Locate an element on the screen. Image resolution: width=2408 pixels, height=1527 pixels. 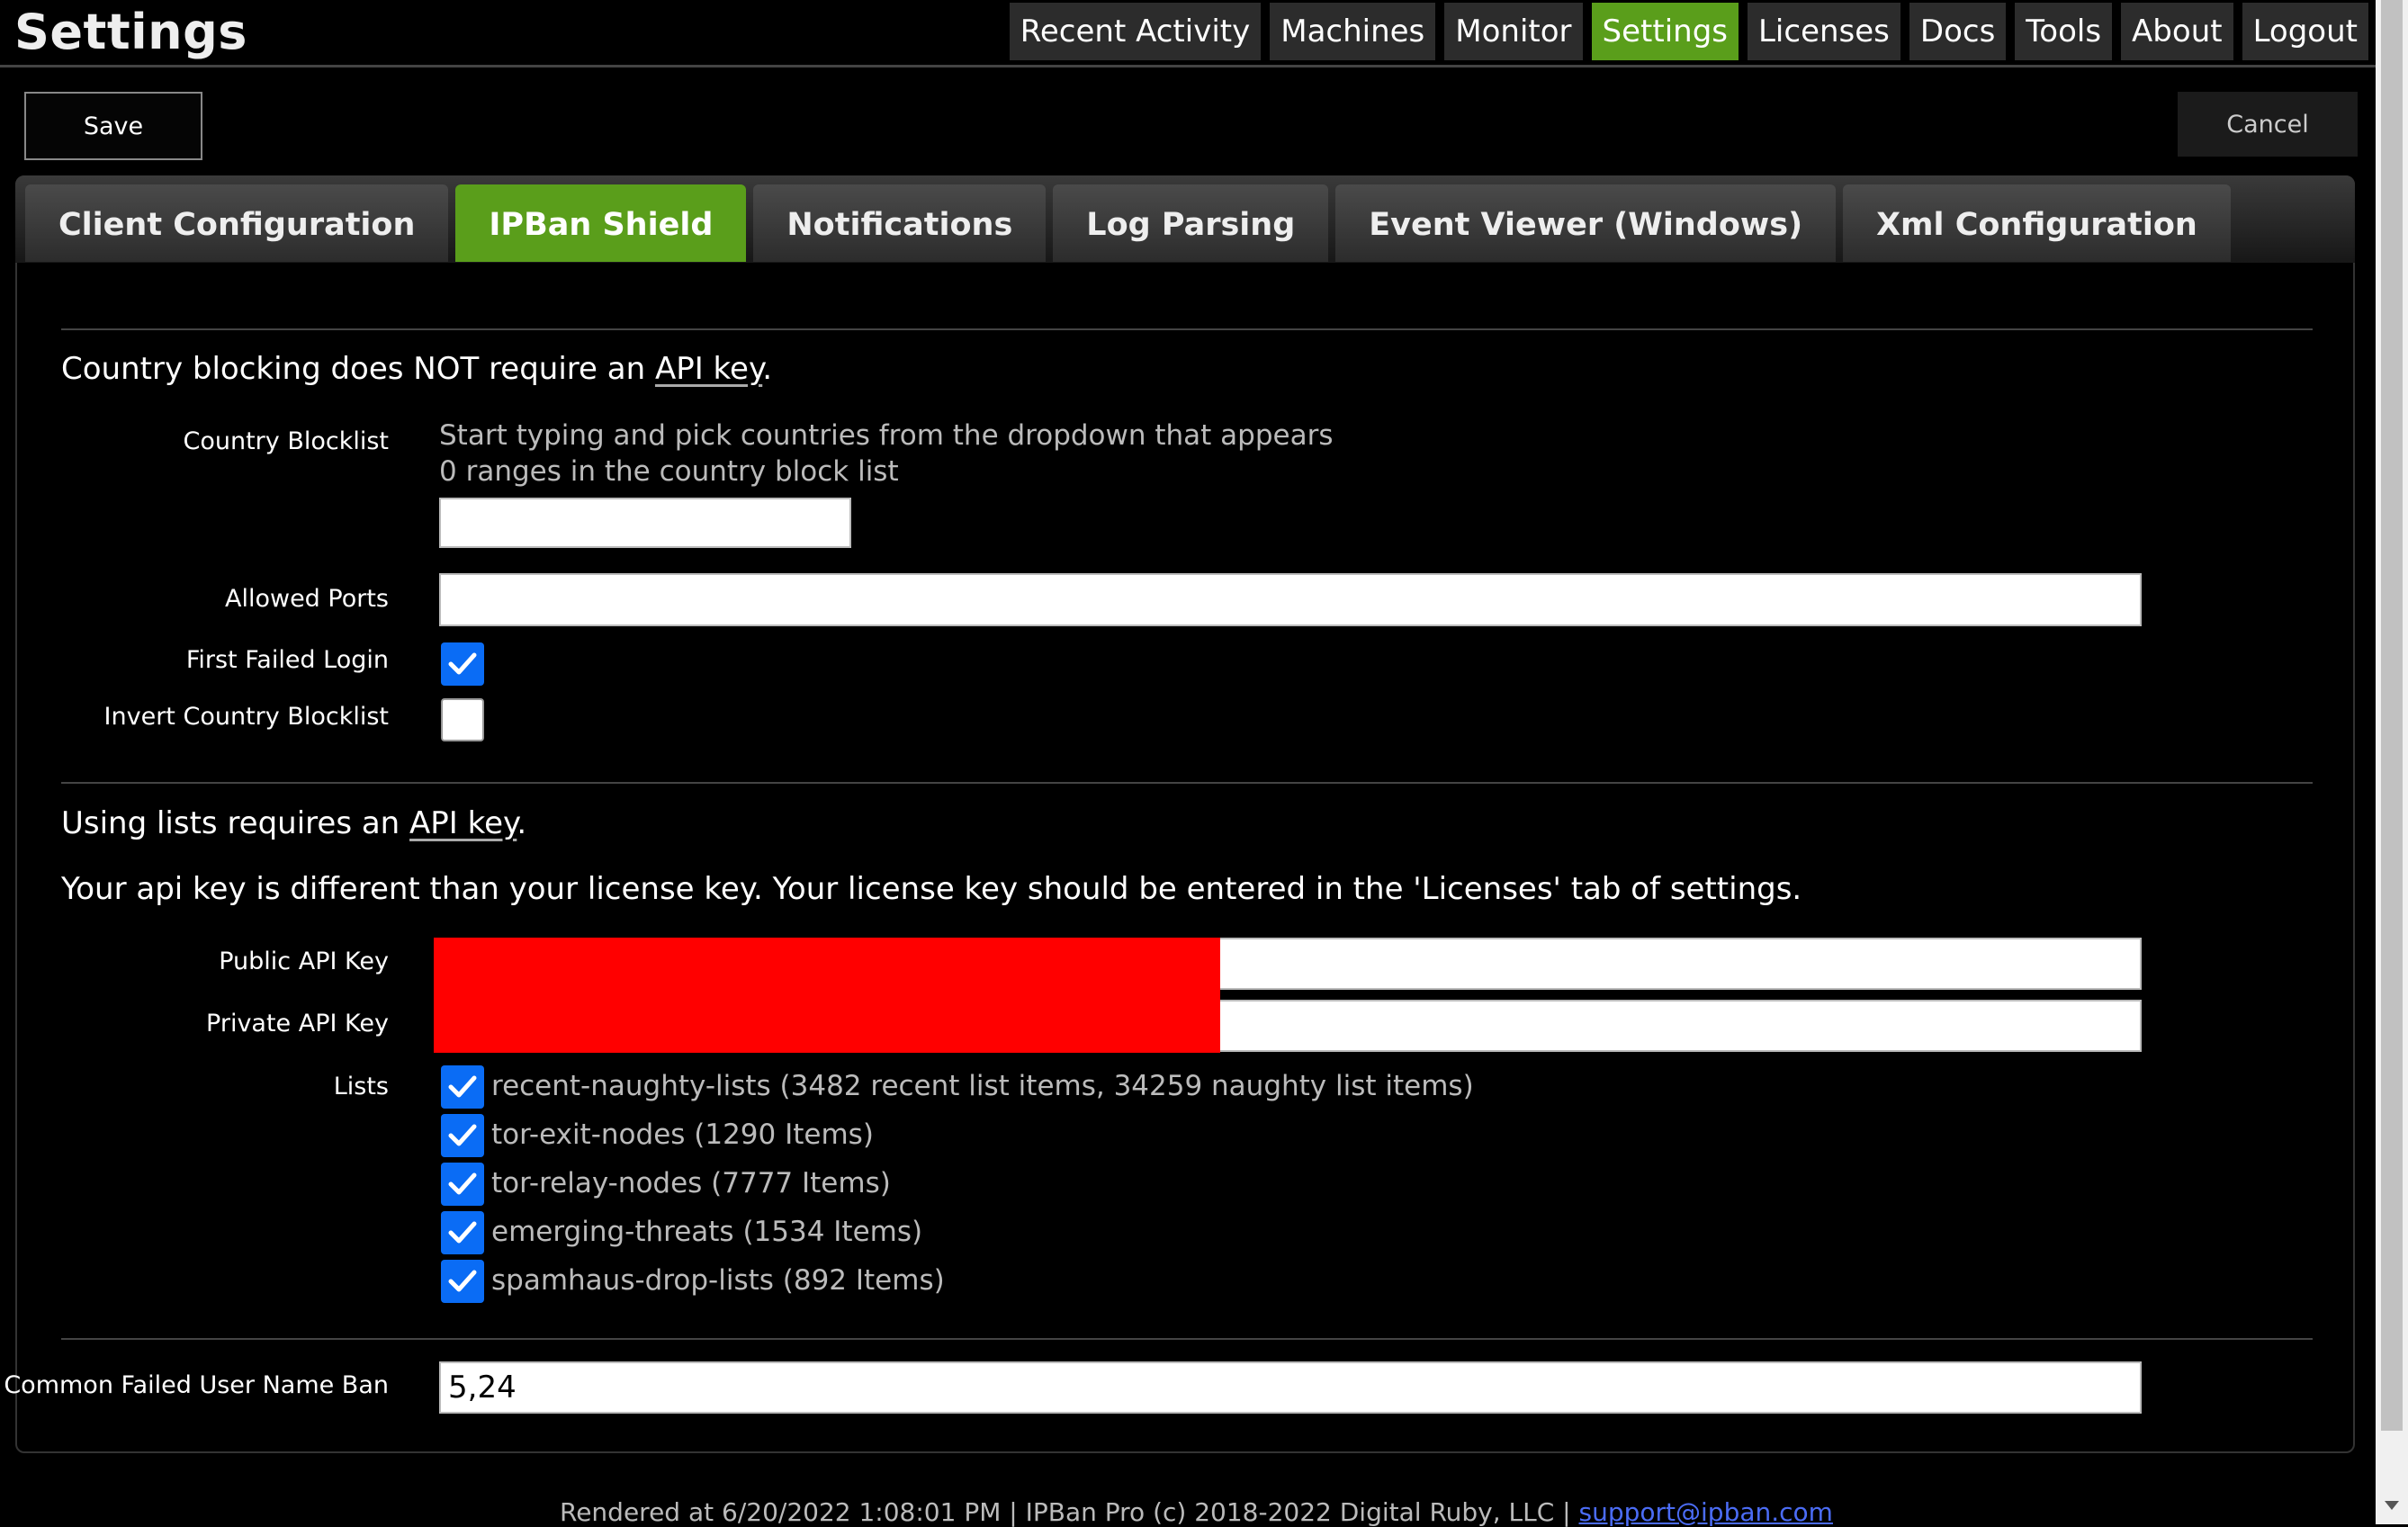
nav-about: About is located at coordinates (2177, 32).